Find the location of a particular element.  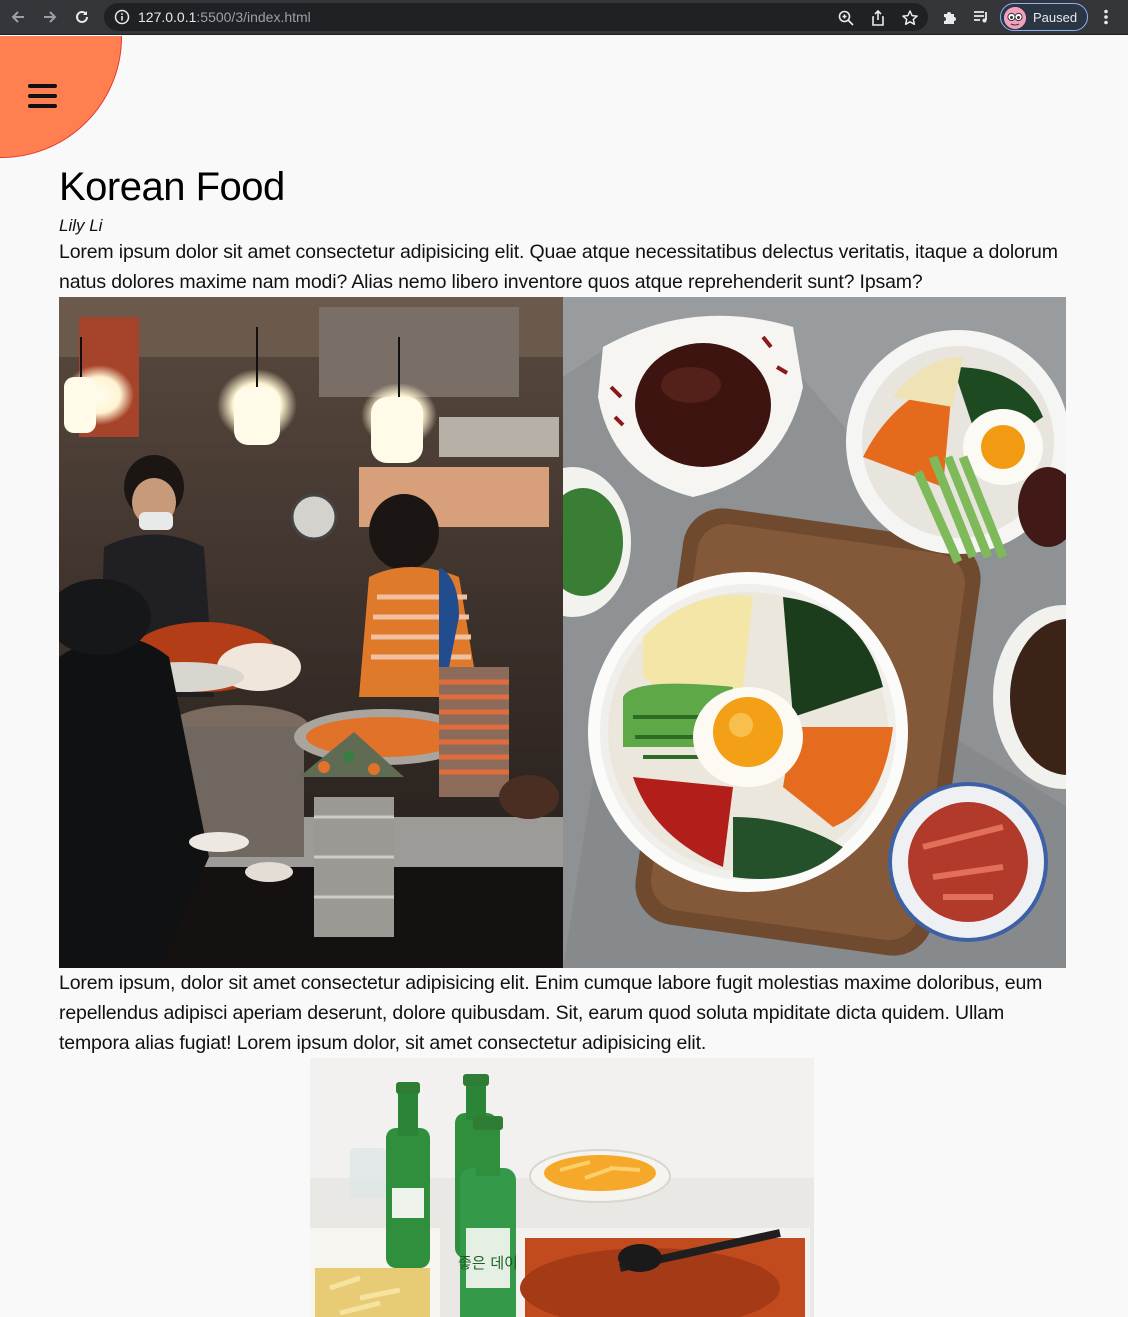

extensions-icon is located at coordinates (950, 17).